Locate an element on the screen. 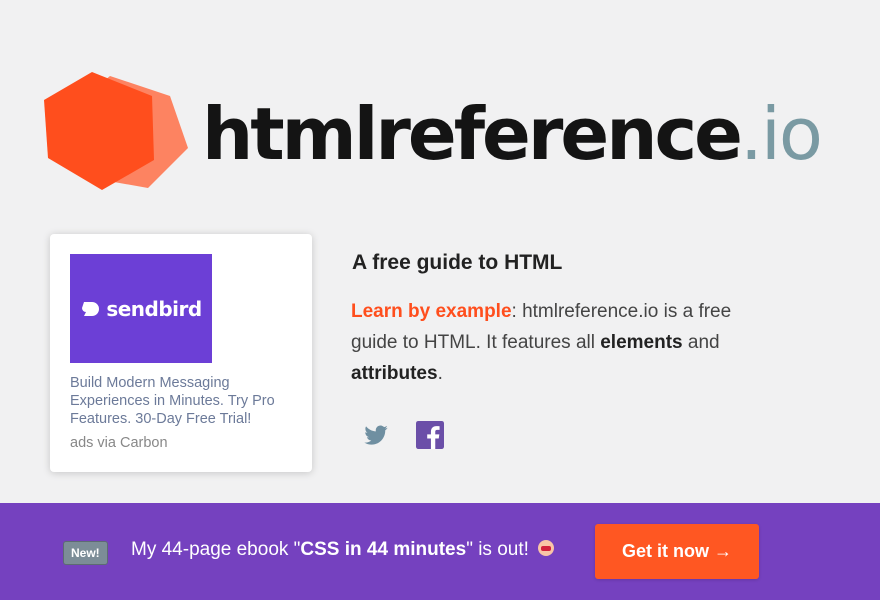 This screenshot has width=880, height=600. pentagon-logo-icon is located at coordinates (116, 131).